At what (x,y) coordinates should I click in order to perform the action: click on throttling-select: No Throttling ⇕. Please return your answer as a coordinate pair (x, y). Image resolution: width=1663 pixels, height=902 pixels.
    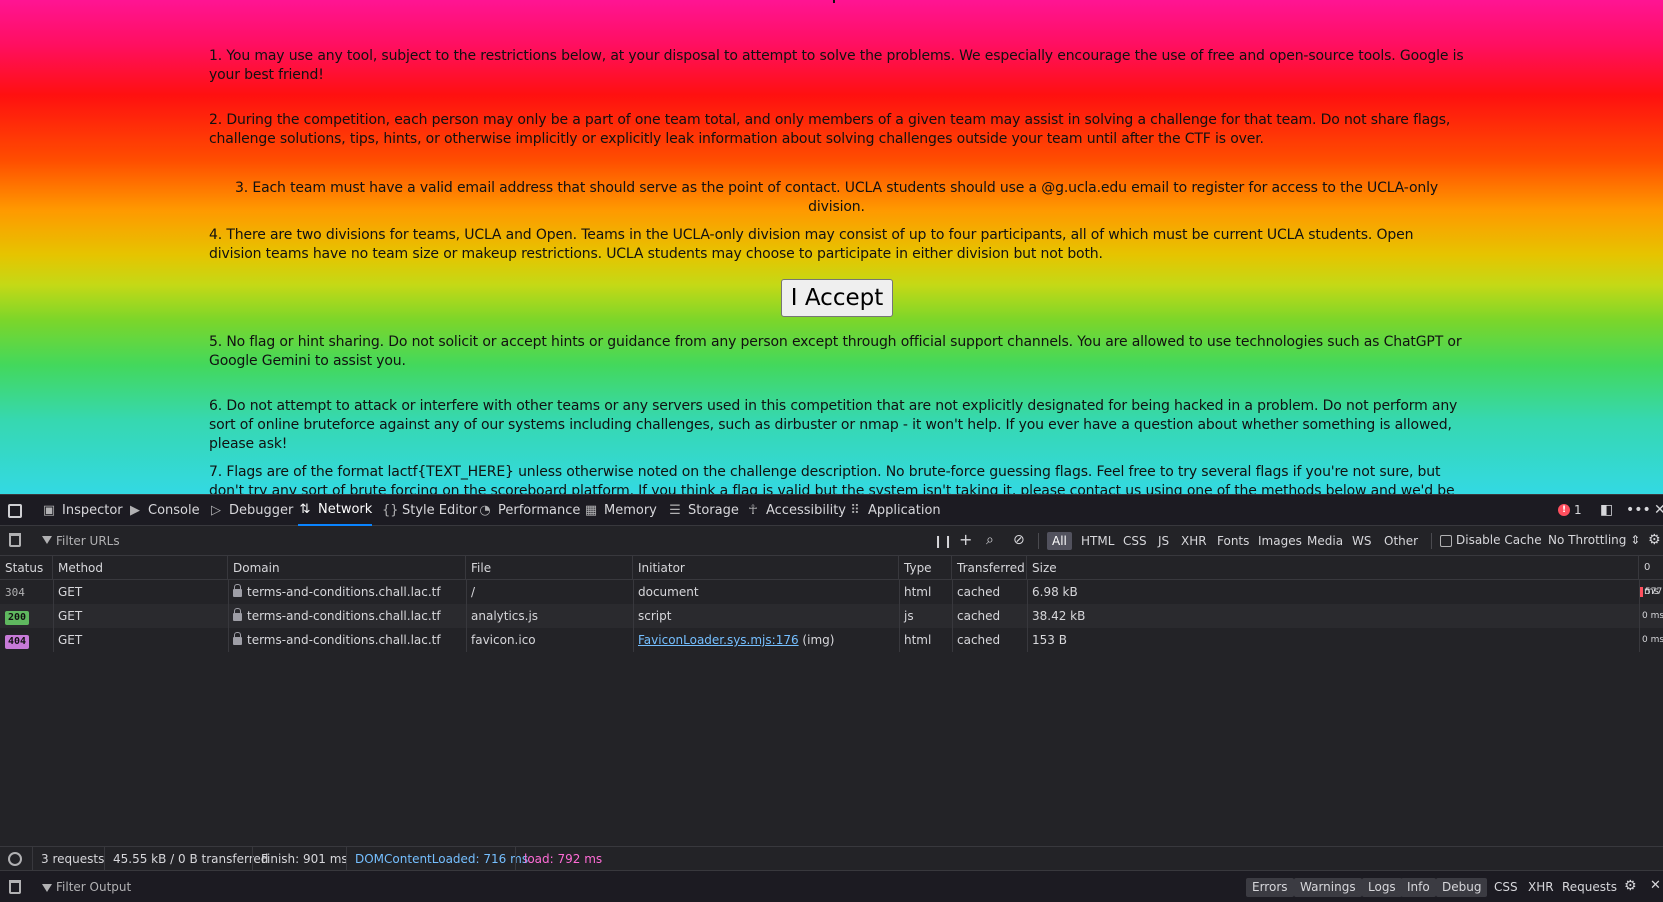
    Looking at the image, I should click on (1594, 540).